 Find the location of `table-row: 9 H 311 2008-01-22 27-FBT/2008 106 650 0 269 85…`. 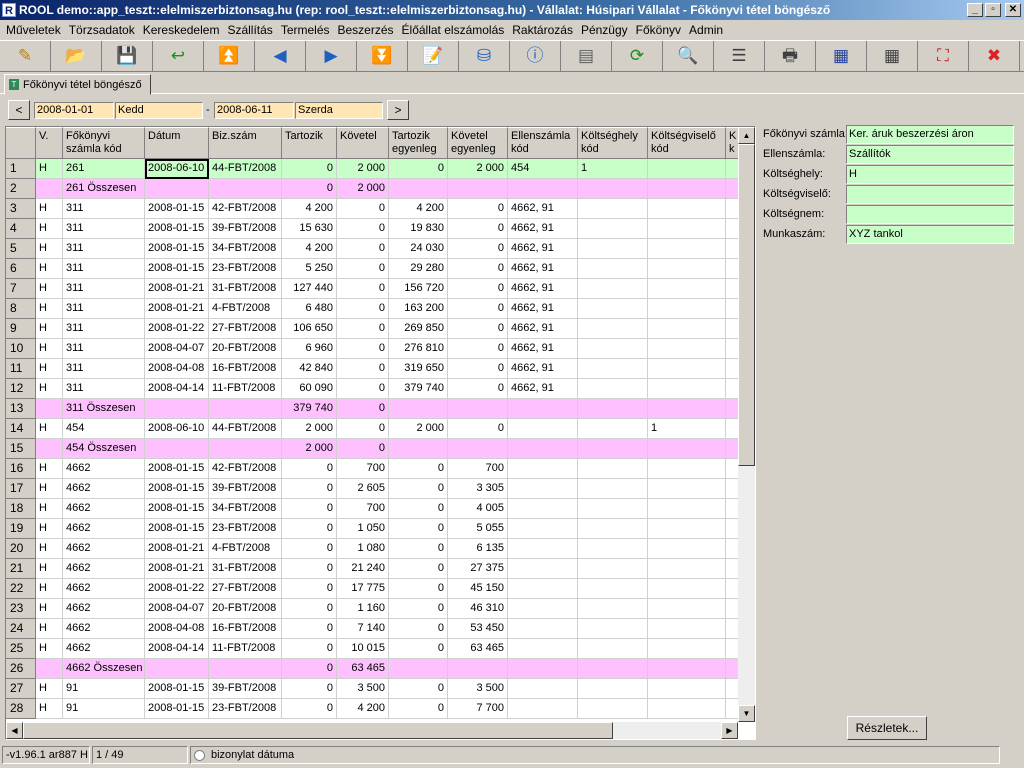

table-row: 9 H 311 2008-01-22 27-FBT/2008 106 650 0 269 85… is located at coordinates (380, 329).